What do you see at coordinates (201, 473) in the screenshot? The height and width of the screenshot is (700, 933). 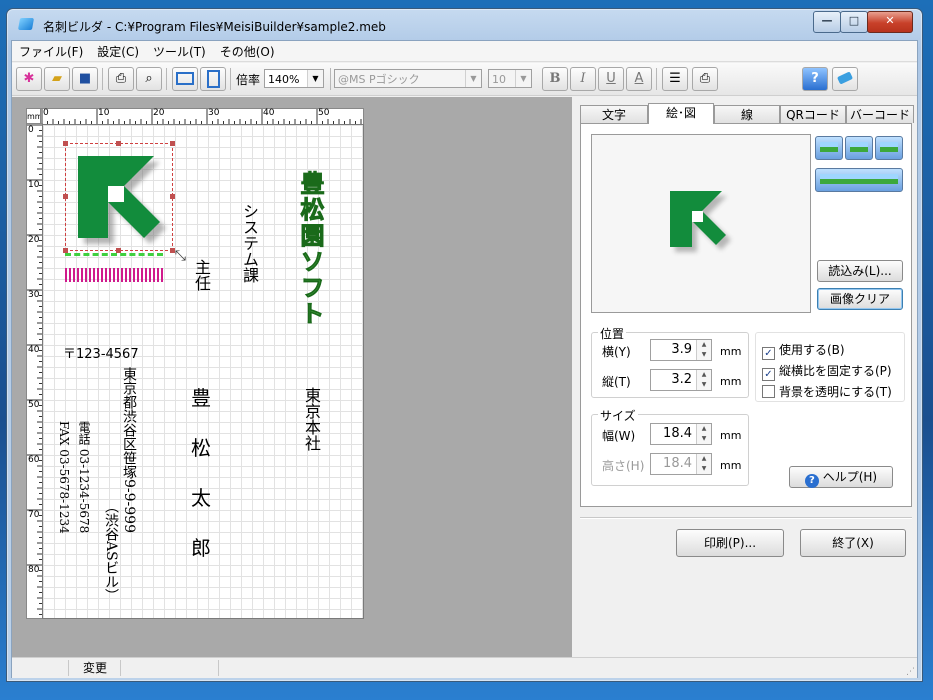 I see `person-name: 豊 松 太 郎` at bounding box center [201, 473].